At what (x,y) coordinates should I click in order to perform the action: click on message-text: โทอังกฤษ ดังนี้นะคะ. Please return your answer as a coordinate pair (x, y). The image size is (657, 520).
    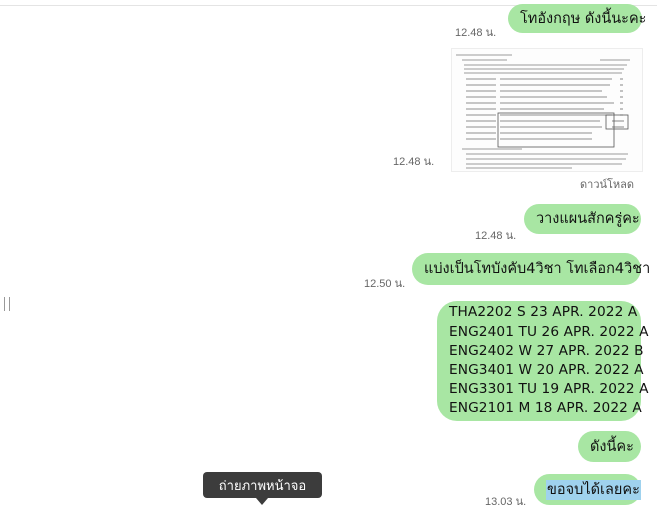
    Looking at the image, I should click on (583, 18).